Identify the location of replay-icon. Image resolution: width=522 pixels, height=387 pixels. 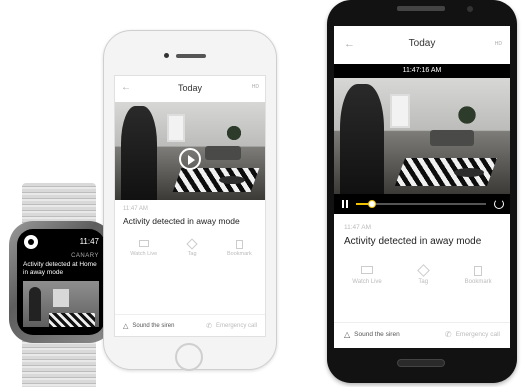
(499, 204).